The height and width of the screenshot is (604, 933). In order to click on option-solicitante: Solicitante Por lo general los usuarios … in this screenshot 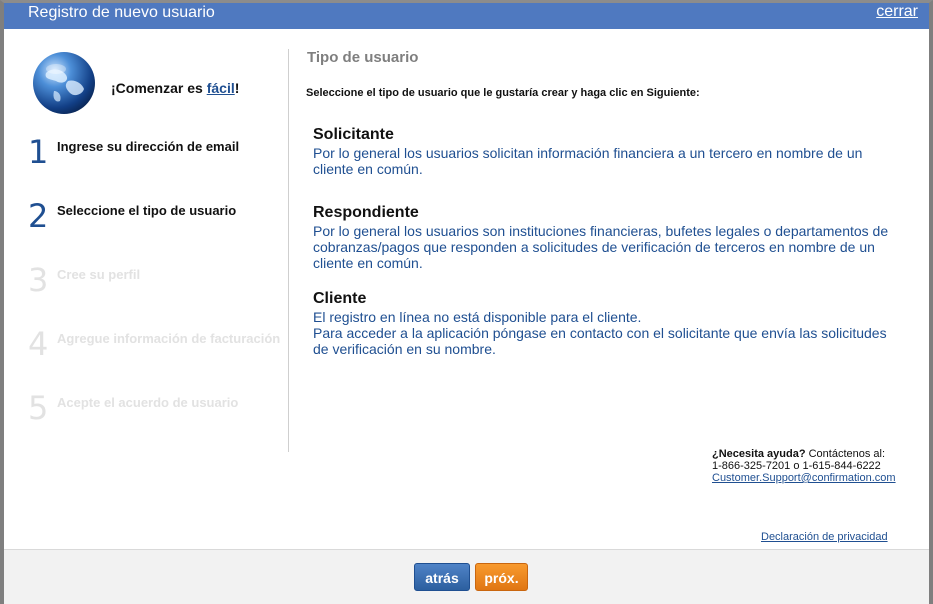, I will do `click(605, 151)`.